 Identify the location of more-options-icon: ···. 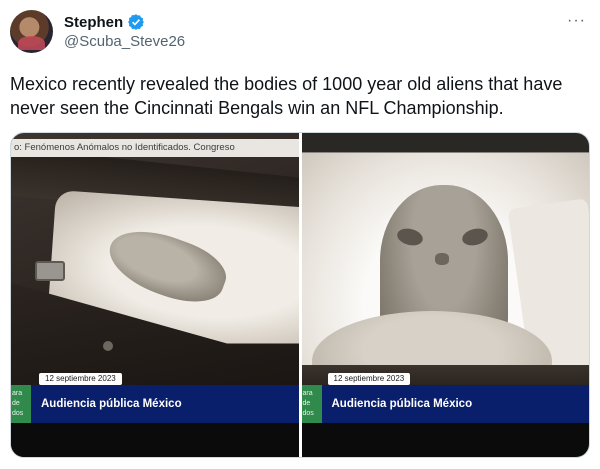
(576, 21).